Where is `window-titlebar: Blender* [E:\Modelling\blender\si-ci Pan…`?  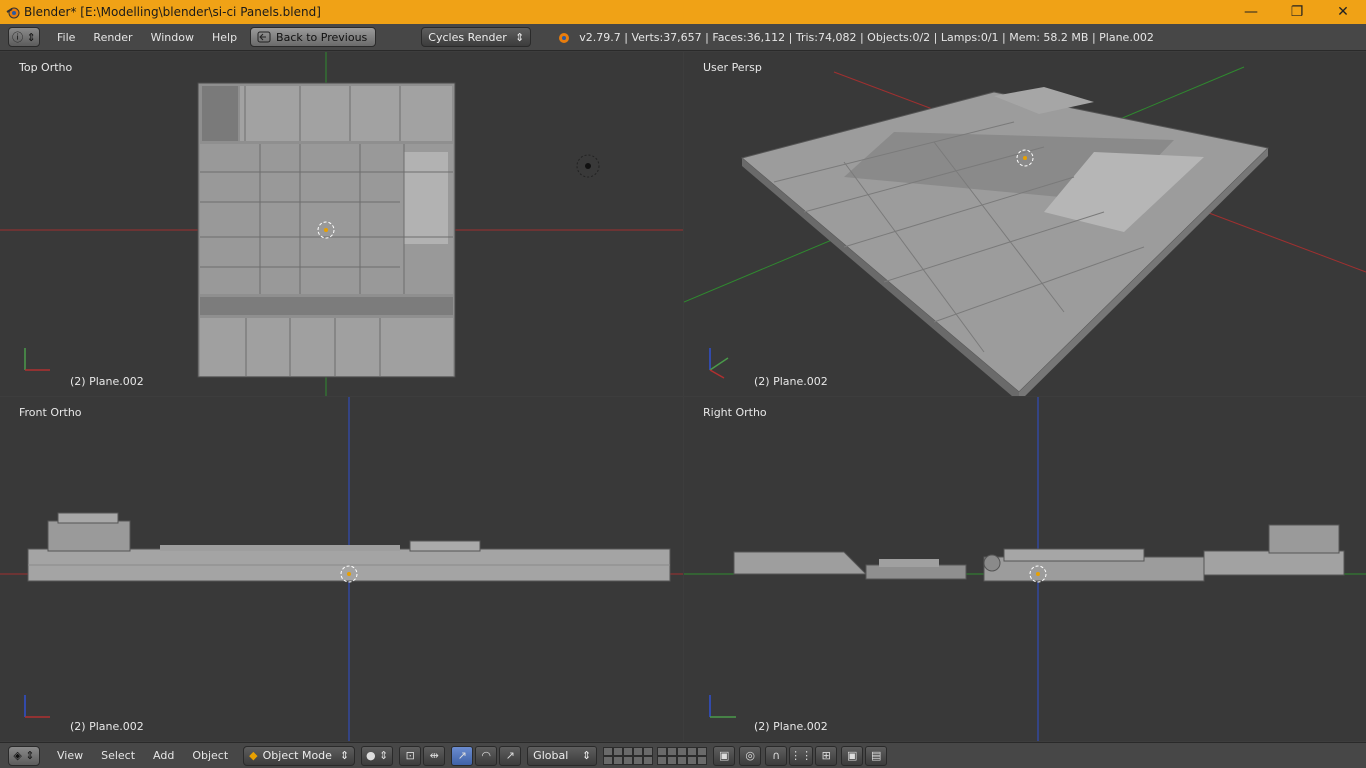
window-titlebar: Blender* [E:\Modelling\blender\si-ci Pan… is located at coordinates (683, 12).